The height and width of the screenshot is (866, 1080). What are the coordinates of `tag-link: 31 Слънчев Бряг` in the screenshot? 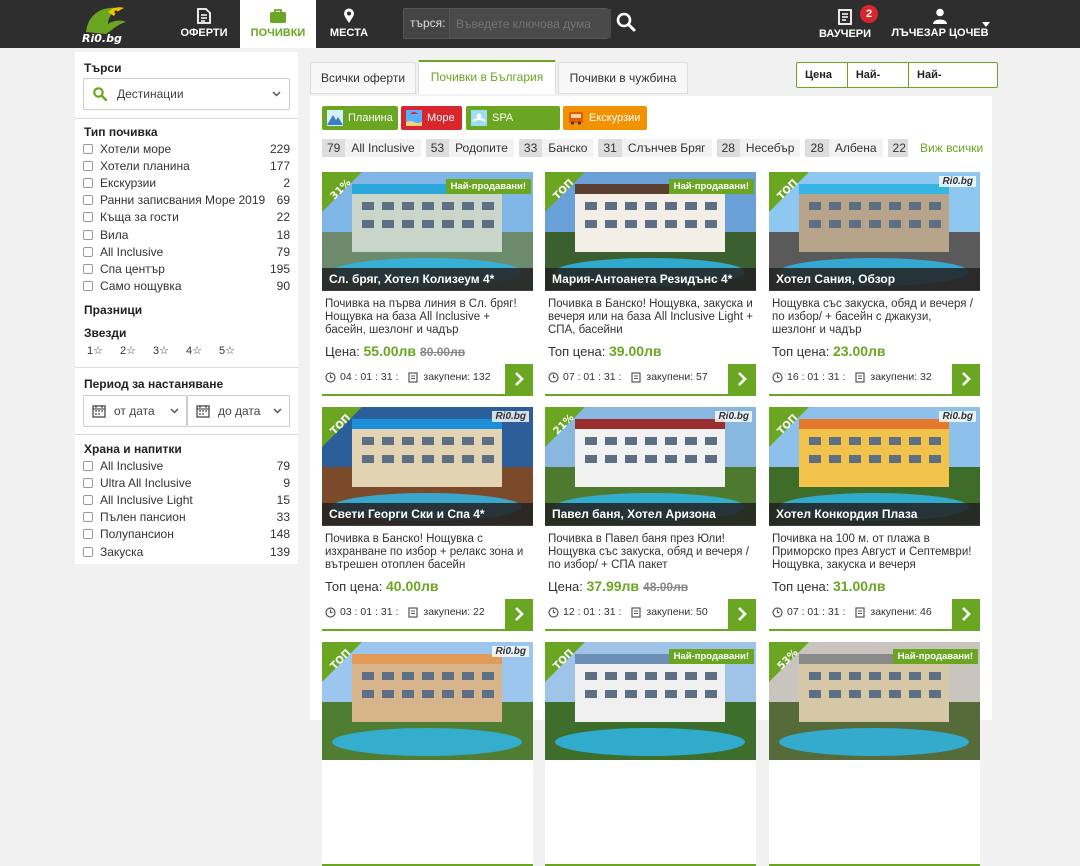 It's located at (655, 148).